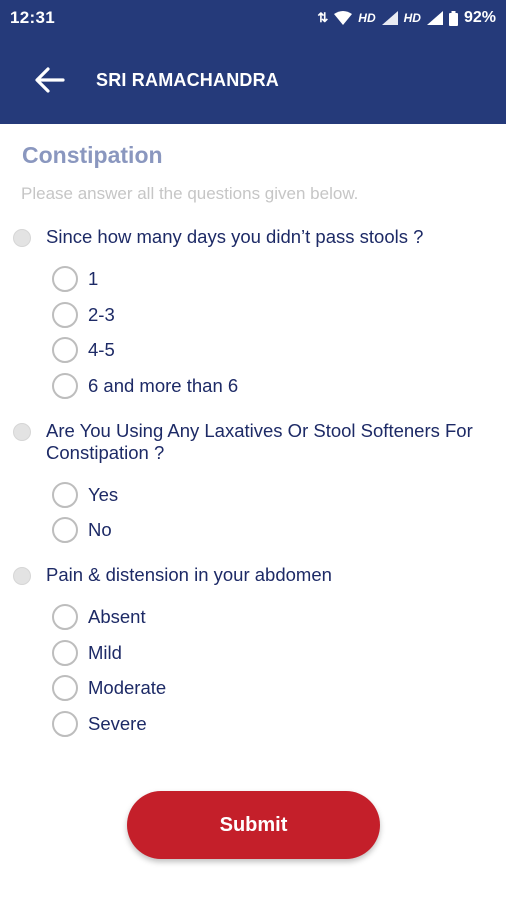 This screenshot has height=900, width=506. Describe the element at coordinates (253, 825) in the screenshot. I see `submit-button: Submit` at that location.